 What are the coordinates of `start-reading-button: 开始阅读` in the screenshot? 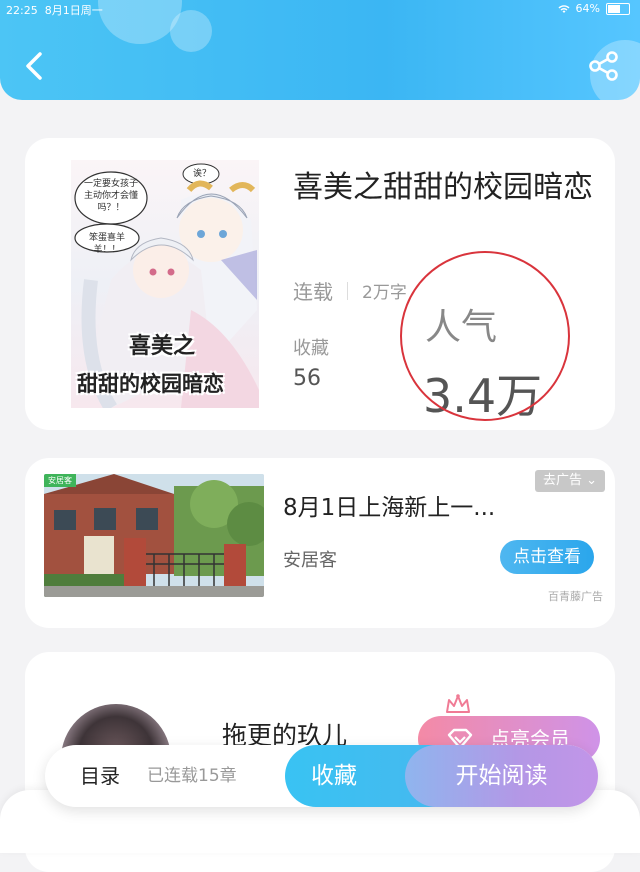 It's located at (501, 776).